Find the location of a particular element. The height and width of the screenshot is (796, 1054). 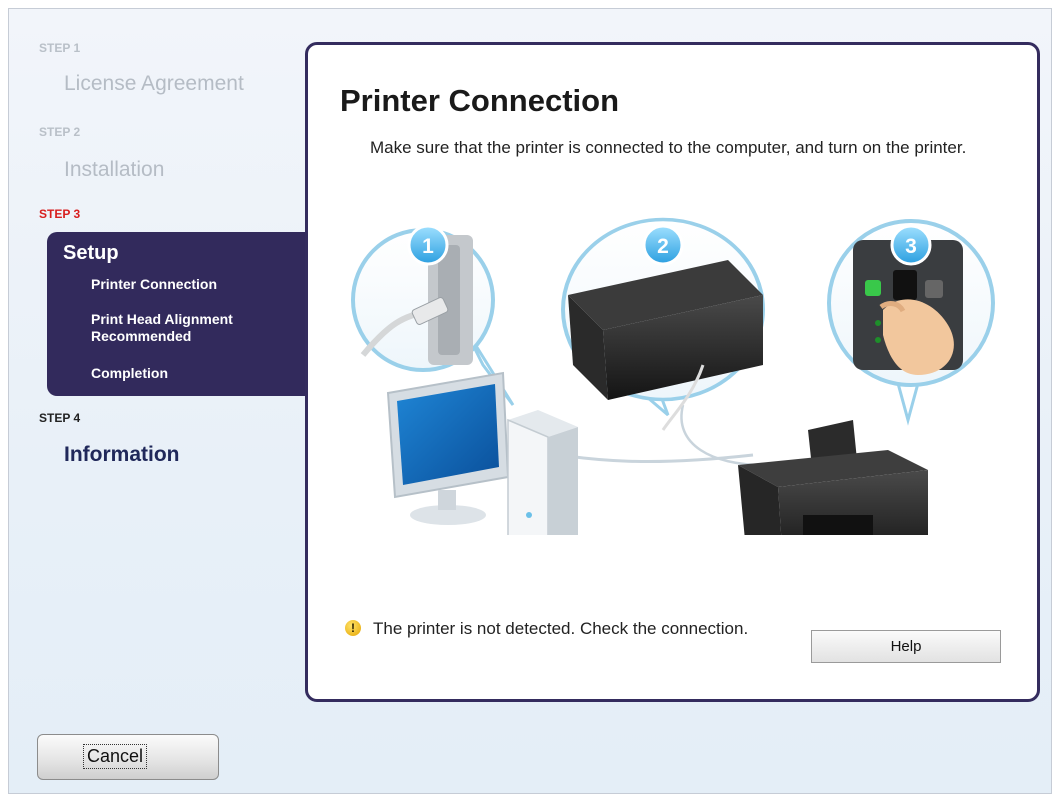

page-title: Printer Connection is located at coordinates (480, 100).